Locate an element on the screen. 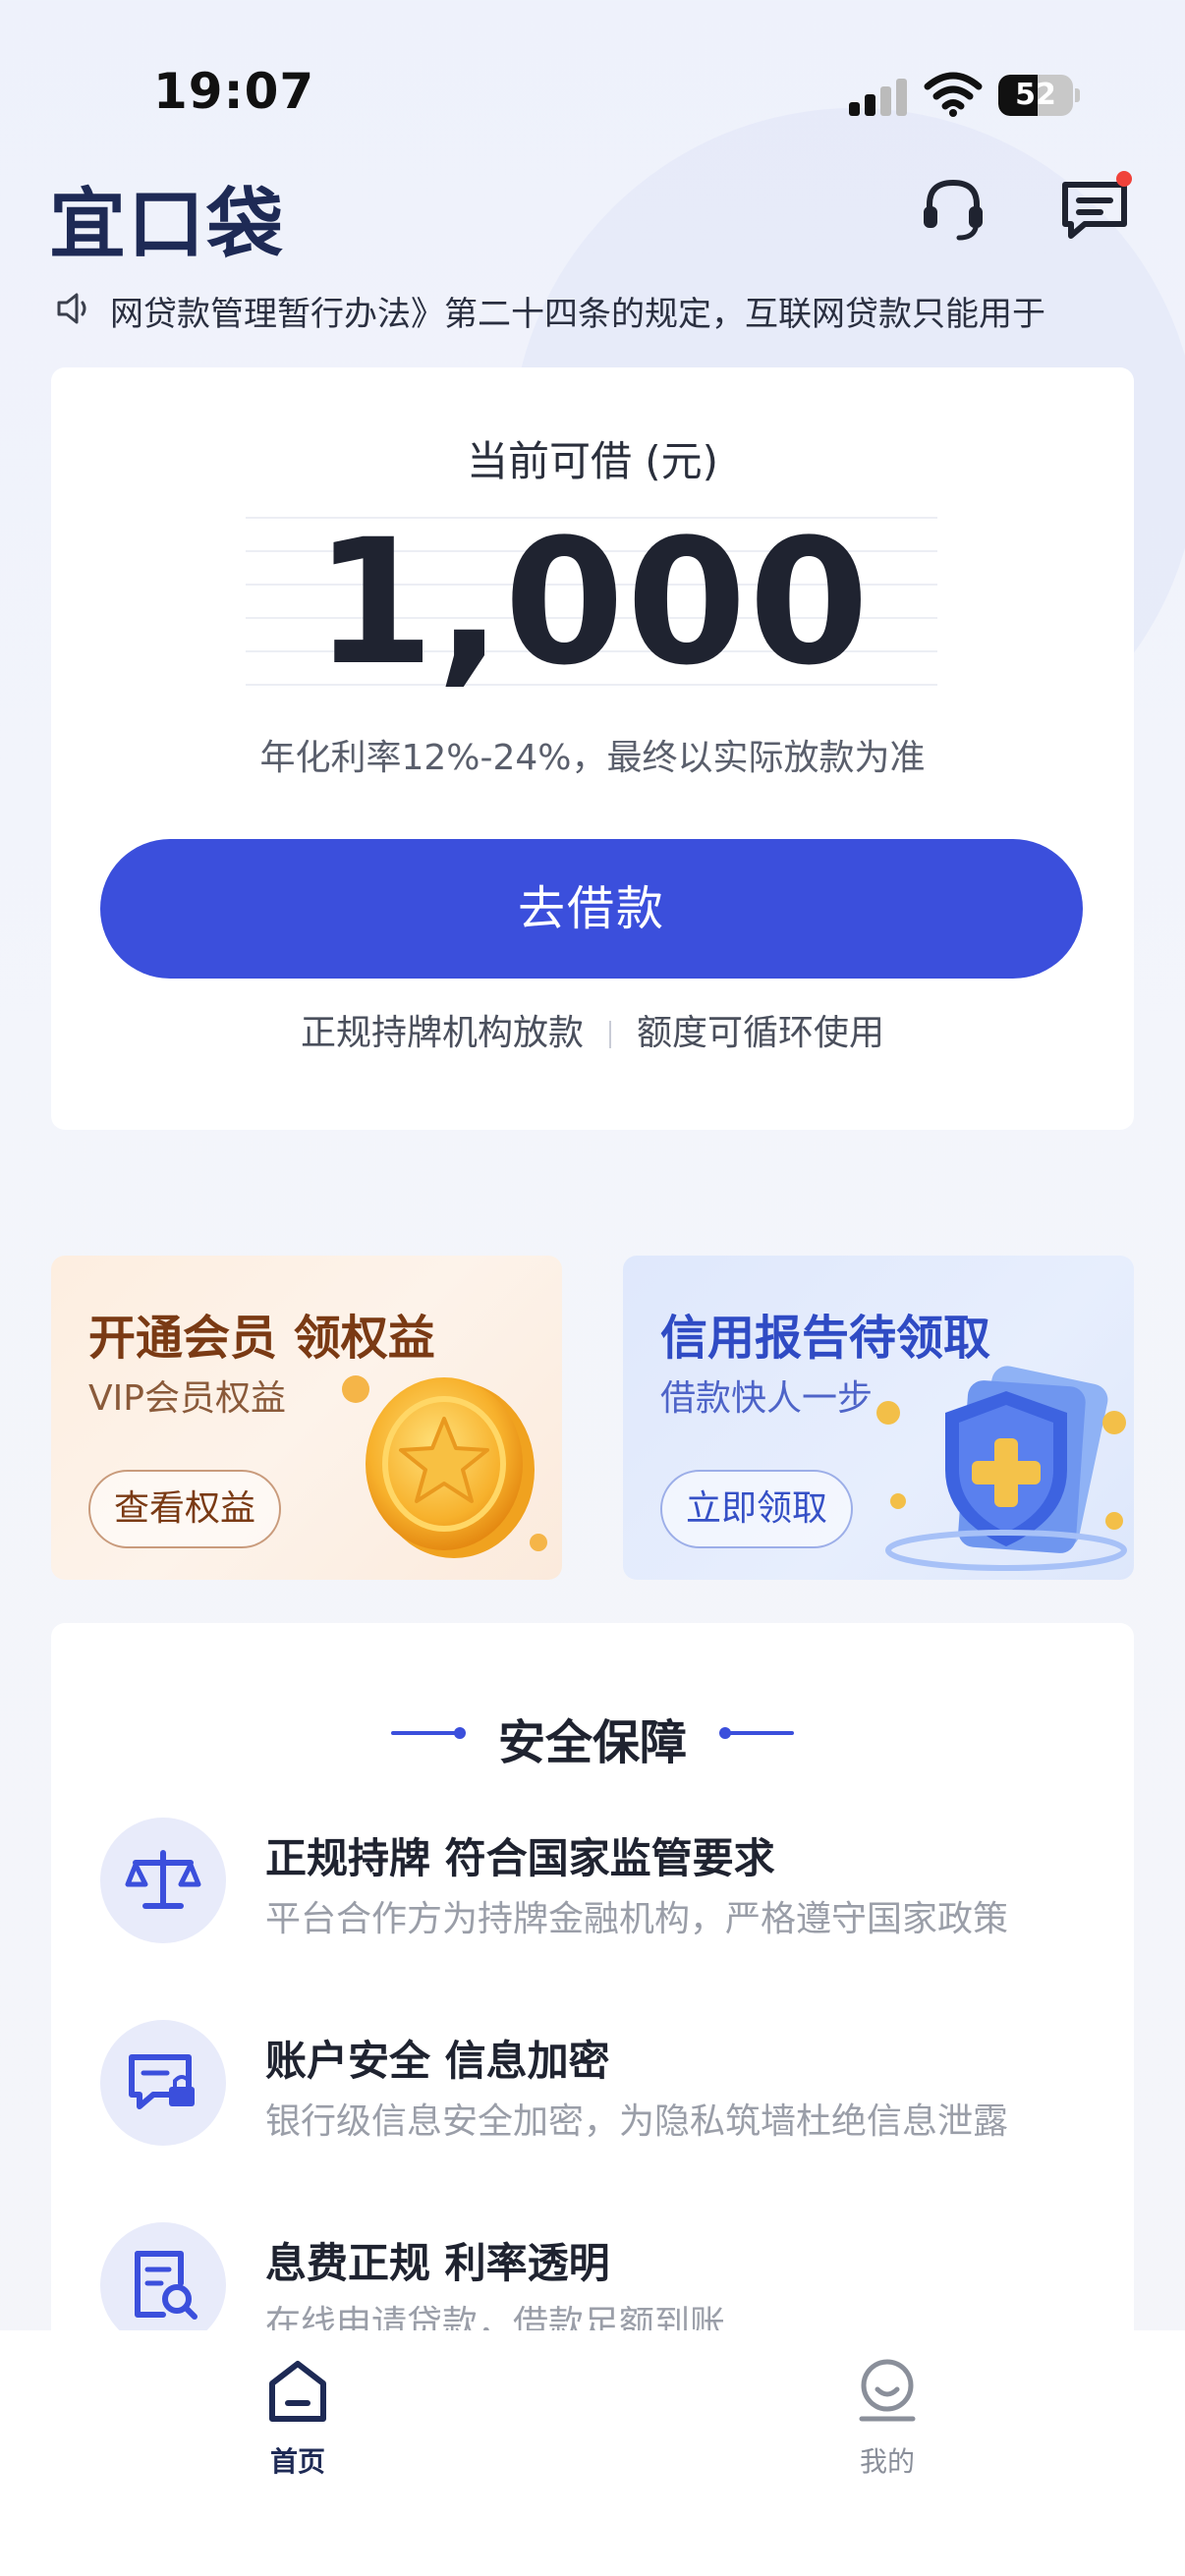 The width and height of the screenshot is (1185, 2576). credit-report-promo-card: 信用报告待领取 借款快人一步 立即领取 is located at coordinates (879, 1418).